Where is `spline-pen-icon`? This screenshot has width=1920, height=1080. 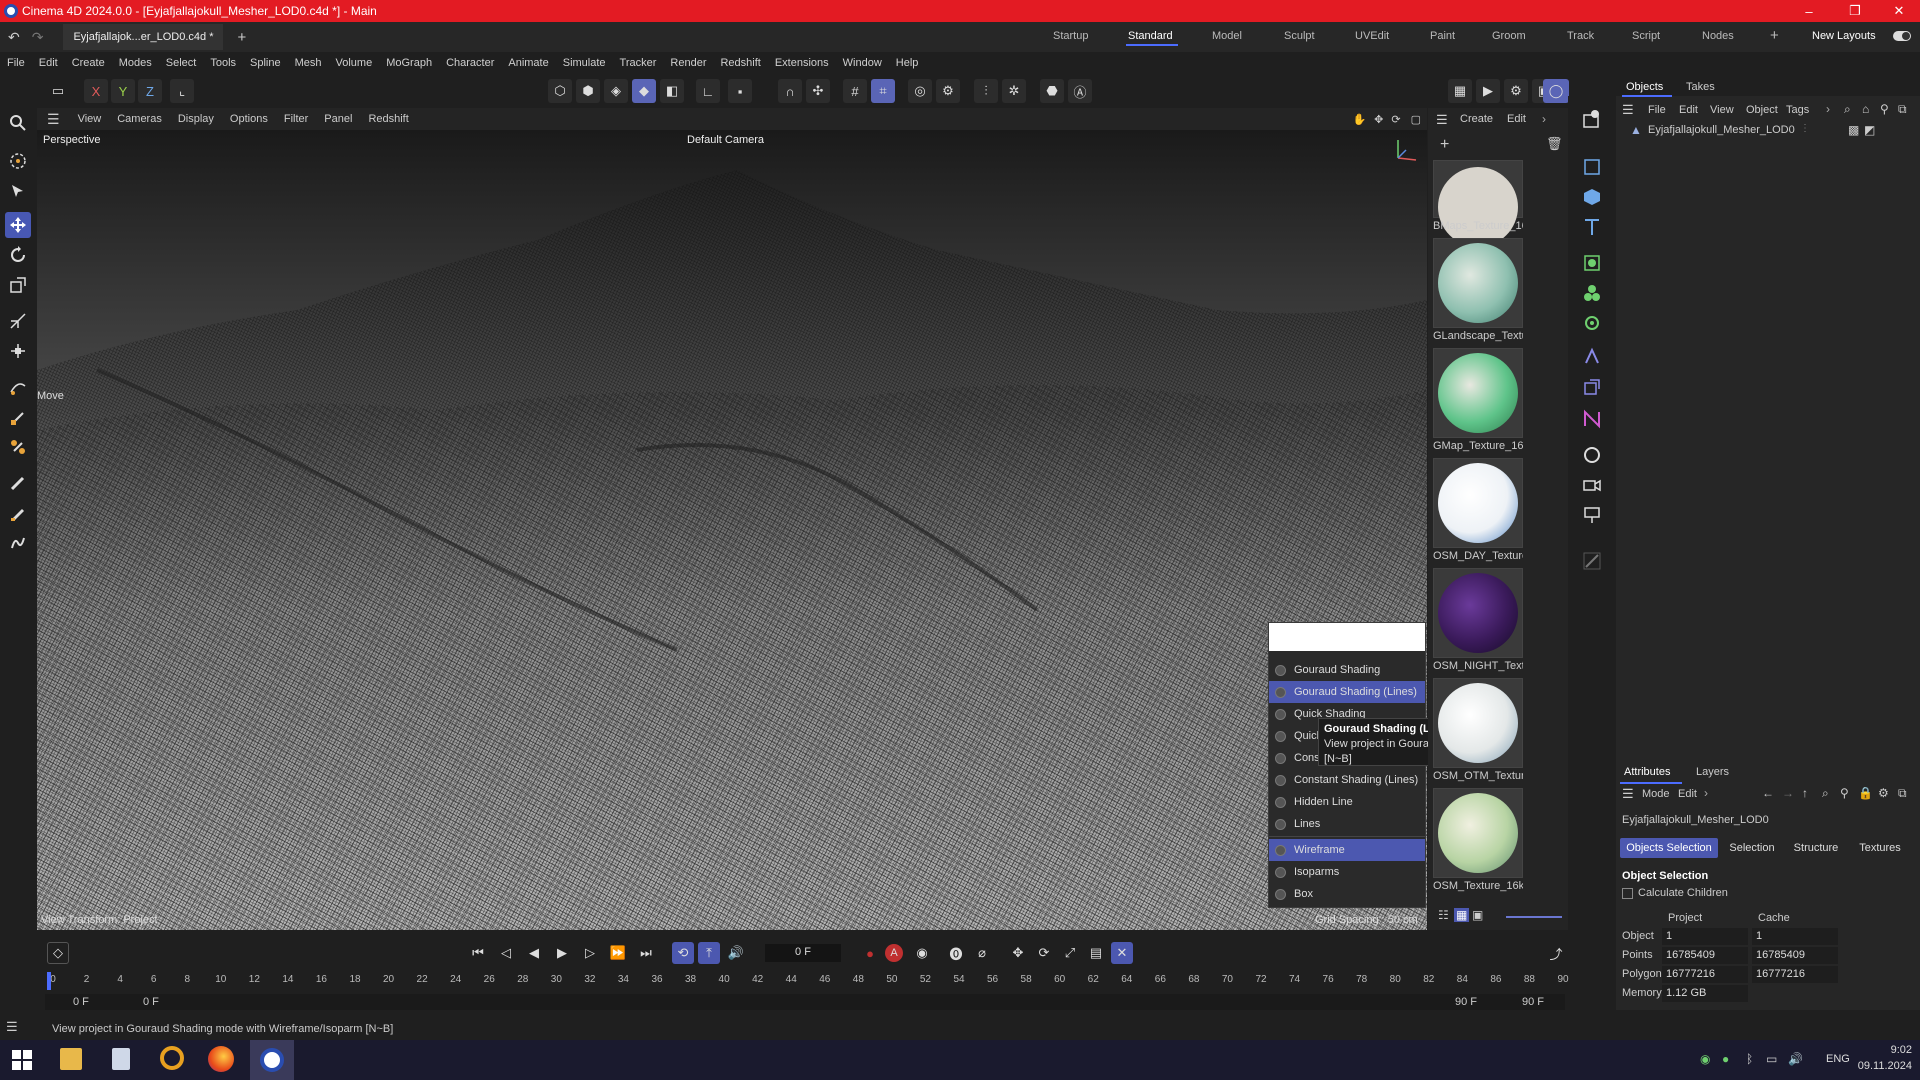
spline-pen-icon is located at coordinates (18, 387).